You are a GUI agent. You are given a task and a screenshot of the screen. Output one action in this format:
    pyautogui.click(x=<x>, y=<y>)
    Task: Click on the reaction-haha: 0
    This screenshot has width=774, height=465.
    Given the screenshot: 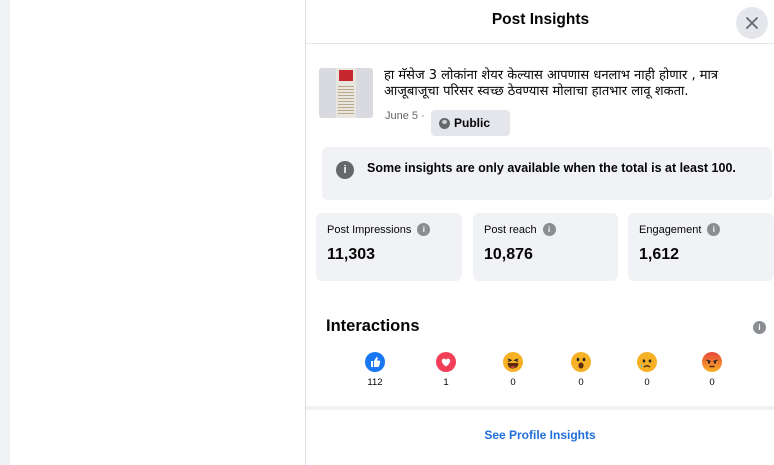 What is the action you would take?
    pyautogui.click(x=513, y=370)
    